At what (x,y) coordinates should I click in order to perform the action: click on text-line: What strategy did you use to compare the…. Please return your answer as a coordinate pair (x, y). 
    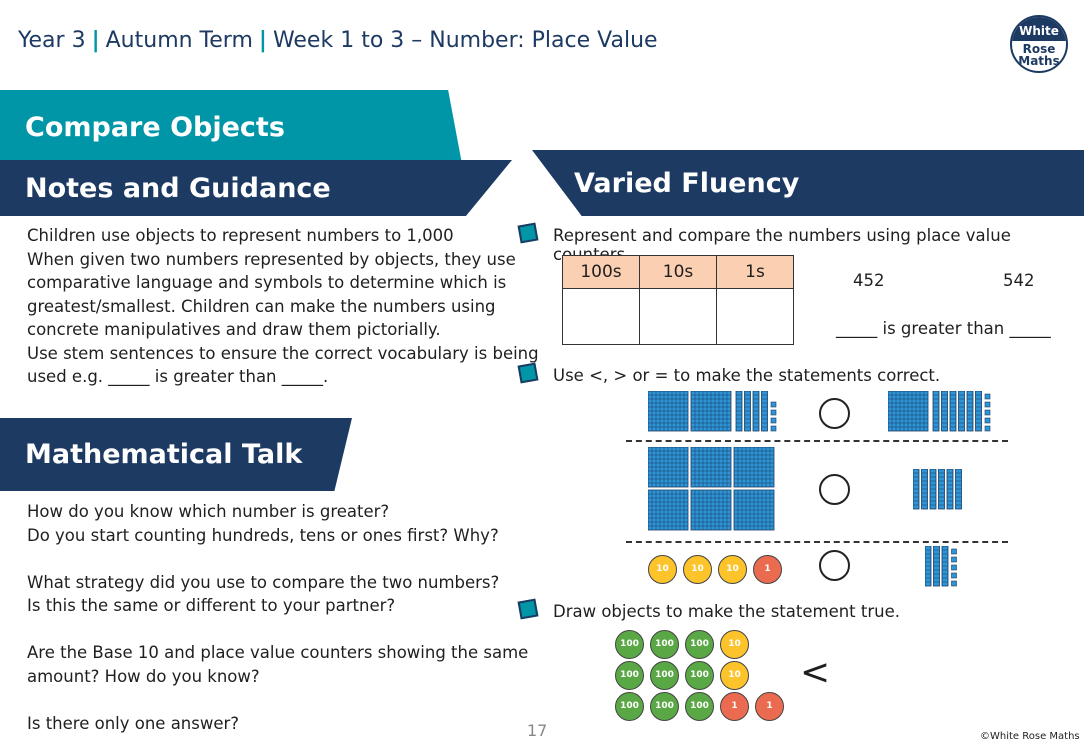
    Looking at the image, I should click on (263, 582).